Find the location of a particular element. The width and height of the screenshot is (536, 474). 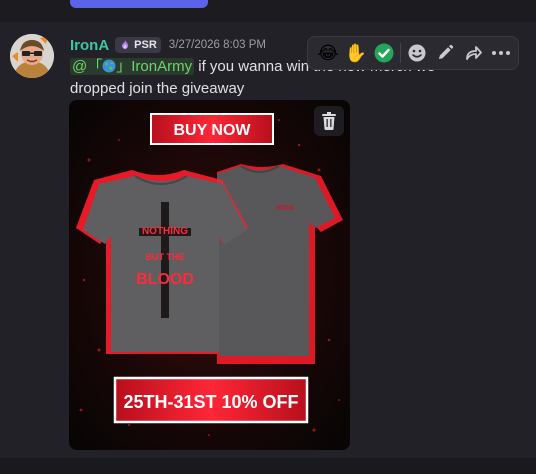

tag-label: PSR is located at coordinates (145, 45).